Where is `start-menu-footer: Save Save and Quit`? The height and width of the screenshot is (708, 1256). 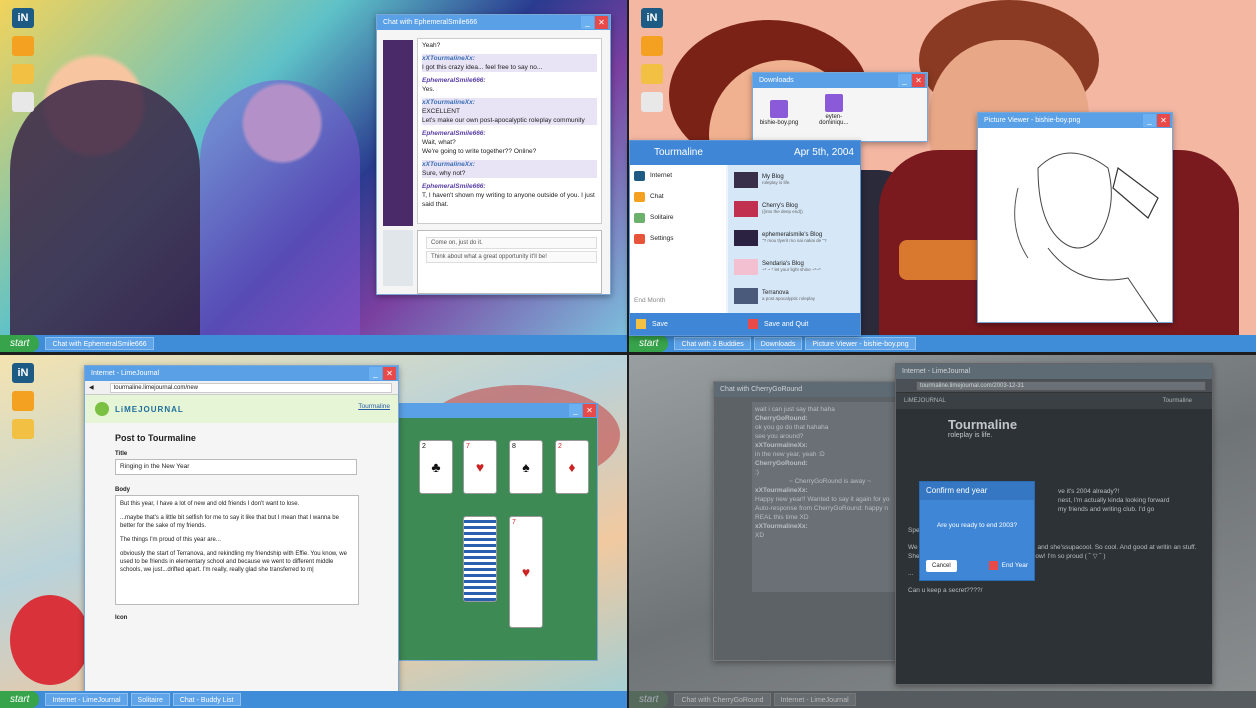
start-menu-footer: Save Save and Quit is located at coordinates (745, 324).